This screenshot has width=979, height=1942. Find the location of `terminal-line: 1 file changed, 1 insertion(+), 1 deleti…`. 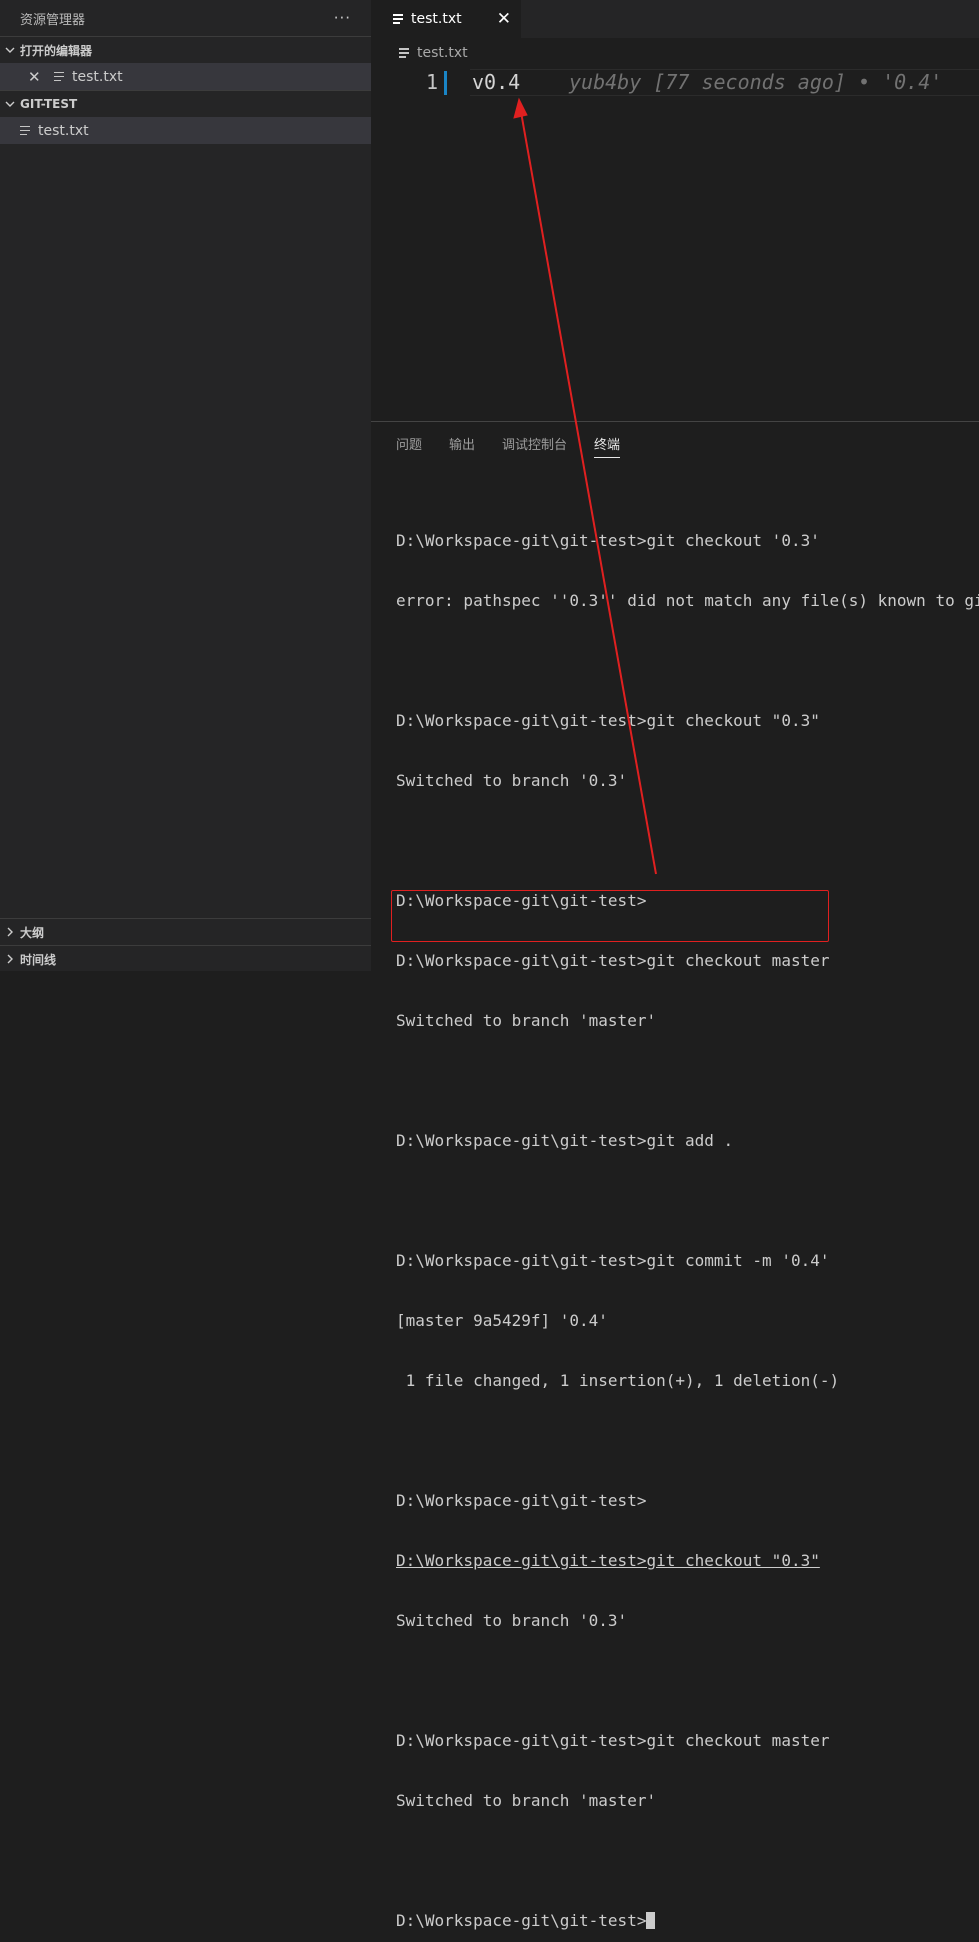

terminal-line: 1 file changed, 1 insertion(+), 1 deleti… is located at coordinates (618, 1380).